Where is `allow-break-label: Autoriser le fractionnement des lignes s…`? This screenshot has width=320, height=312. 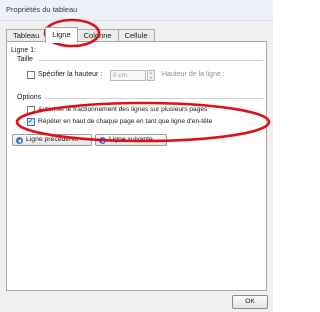 allow-break-label: Autoriser le fractionnement des lignes s… is located at coordinates (123, 109).